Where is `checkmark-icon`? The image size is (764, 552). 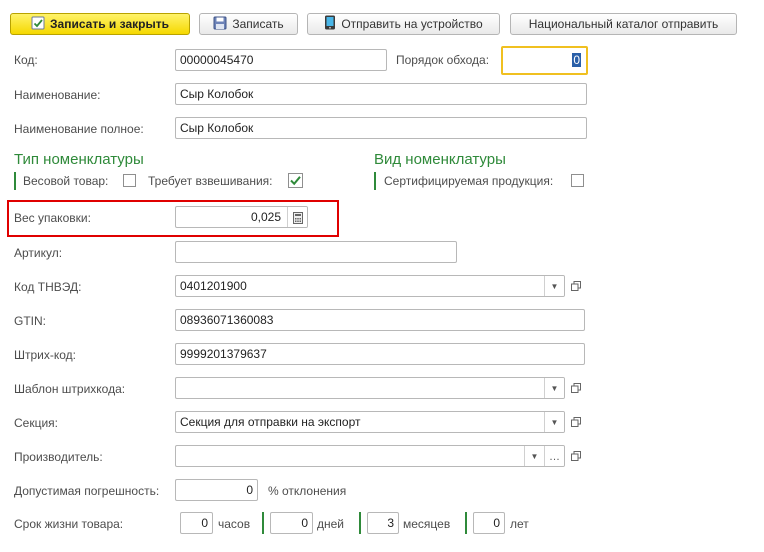 checkmark-icon is located at coordinates (295, 181).